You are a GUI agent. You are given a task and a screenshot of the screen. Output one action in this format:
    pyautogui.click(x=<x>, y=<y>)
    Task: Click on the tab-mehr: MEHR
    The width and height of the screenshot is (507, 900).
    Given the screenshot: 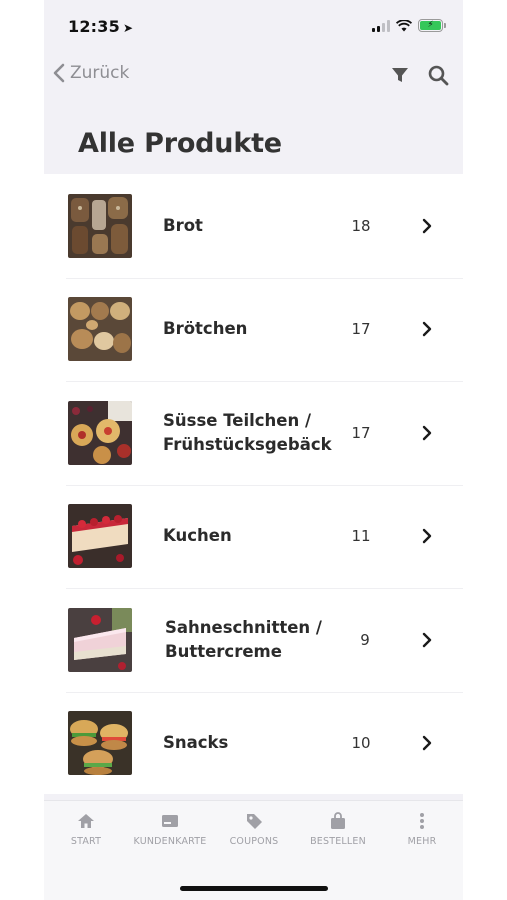 What is the action you would take?
    pyautogui.click(x=421, y=829)
    